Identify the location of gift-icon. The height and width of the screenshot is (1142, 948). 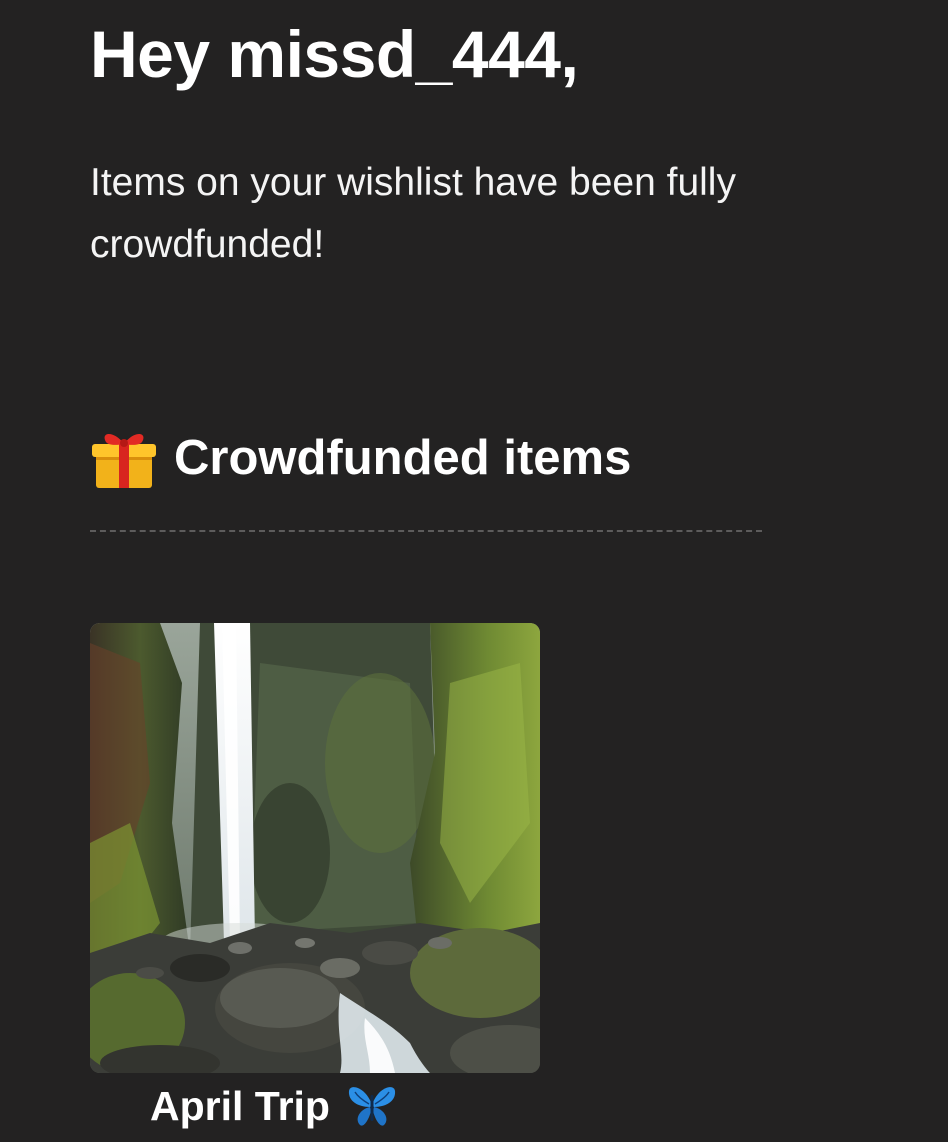
(124, 458).